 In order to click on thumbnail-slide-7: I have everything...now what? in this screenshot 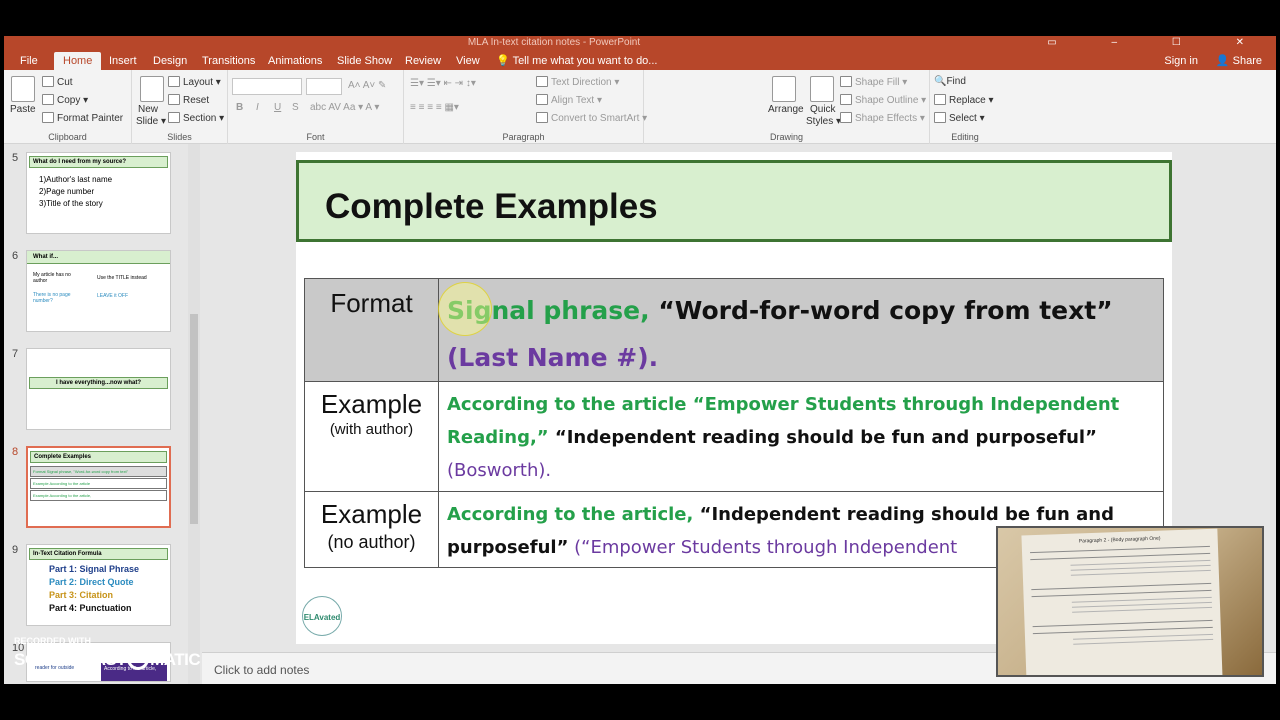, I will do `click(98, 389)`.